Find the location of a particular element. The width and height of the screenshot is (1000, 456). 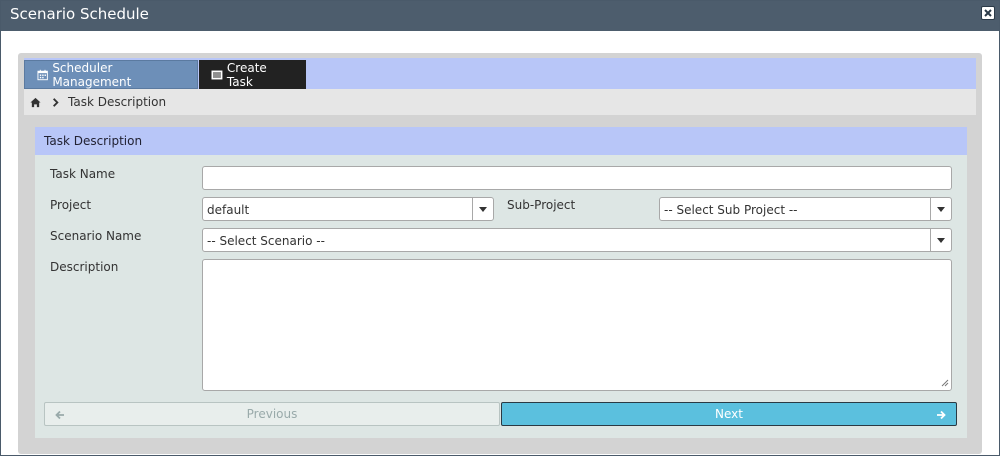

previous-button: Previous is located at coordinates (272, 414).